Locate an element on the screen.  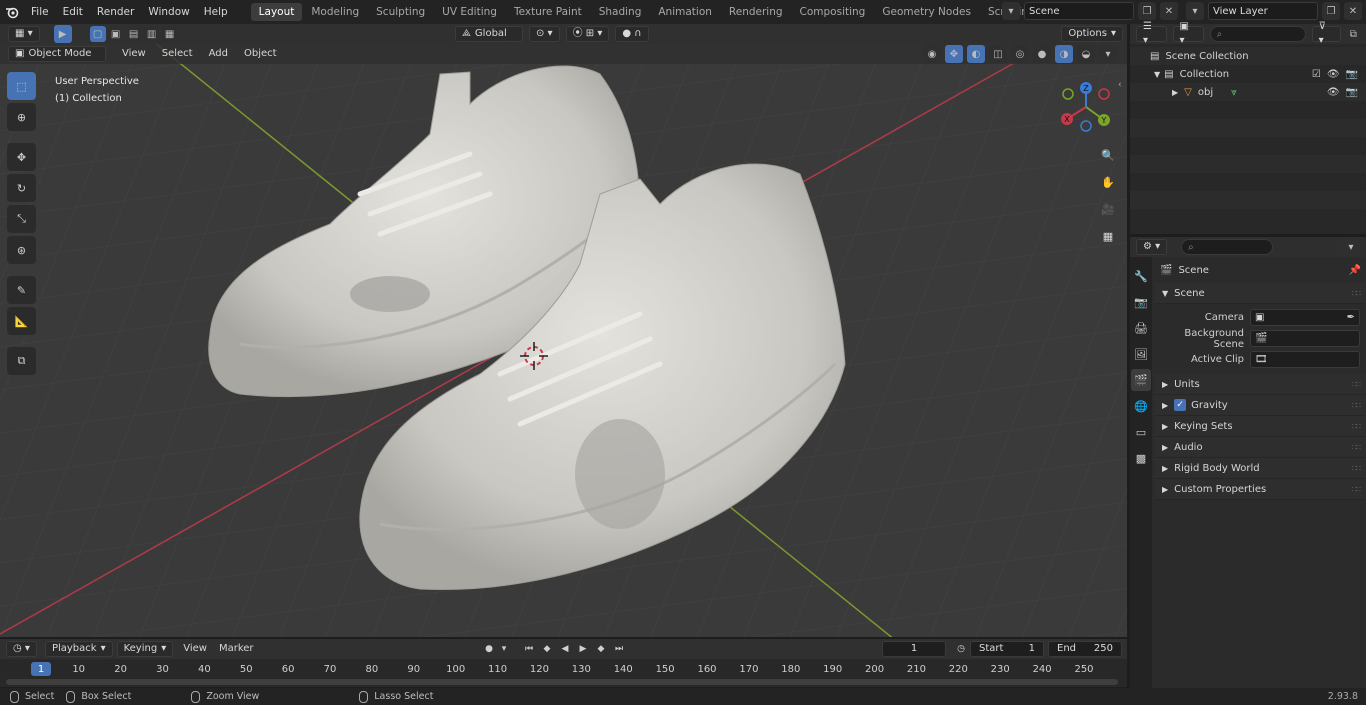
snap-dropdown: ⦿ ⊞ ▾ is located at coordinates (587, 34).